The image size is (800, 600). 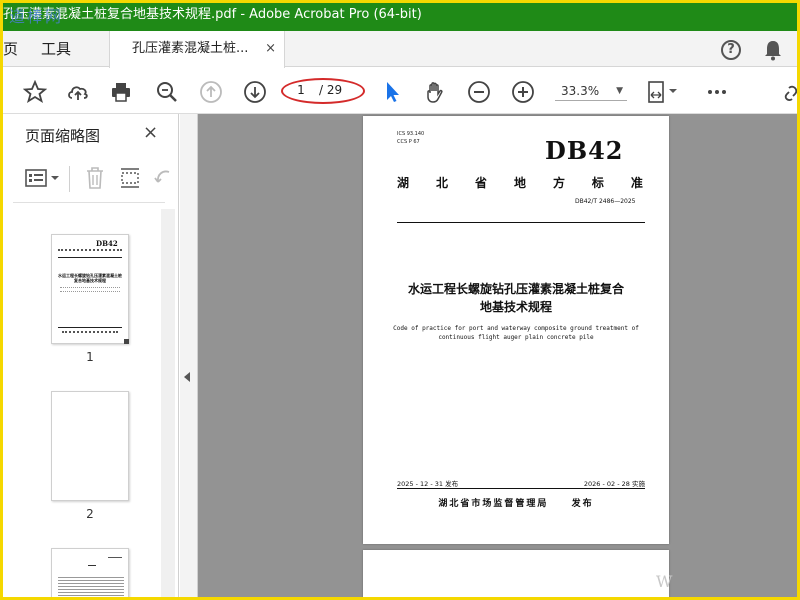 I want to click on tab-close-icon: ×, so click(x=270, y=49).